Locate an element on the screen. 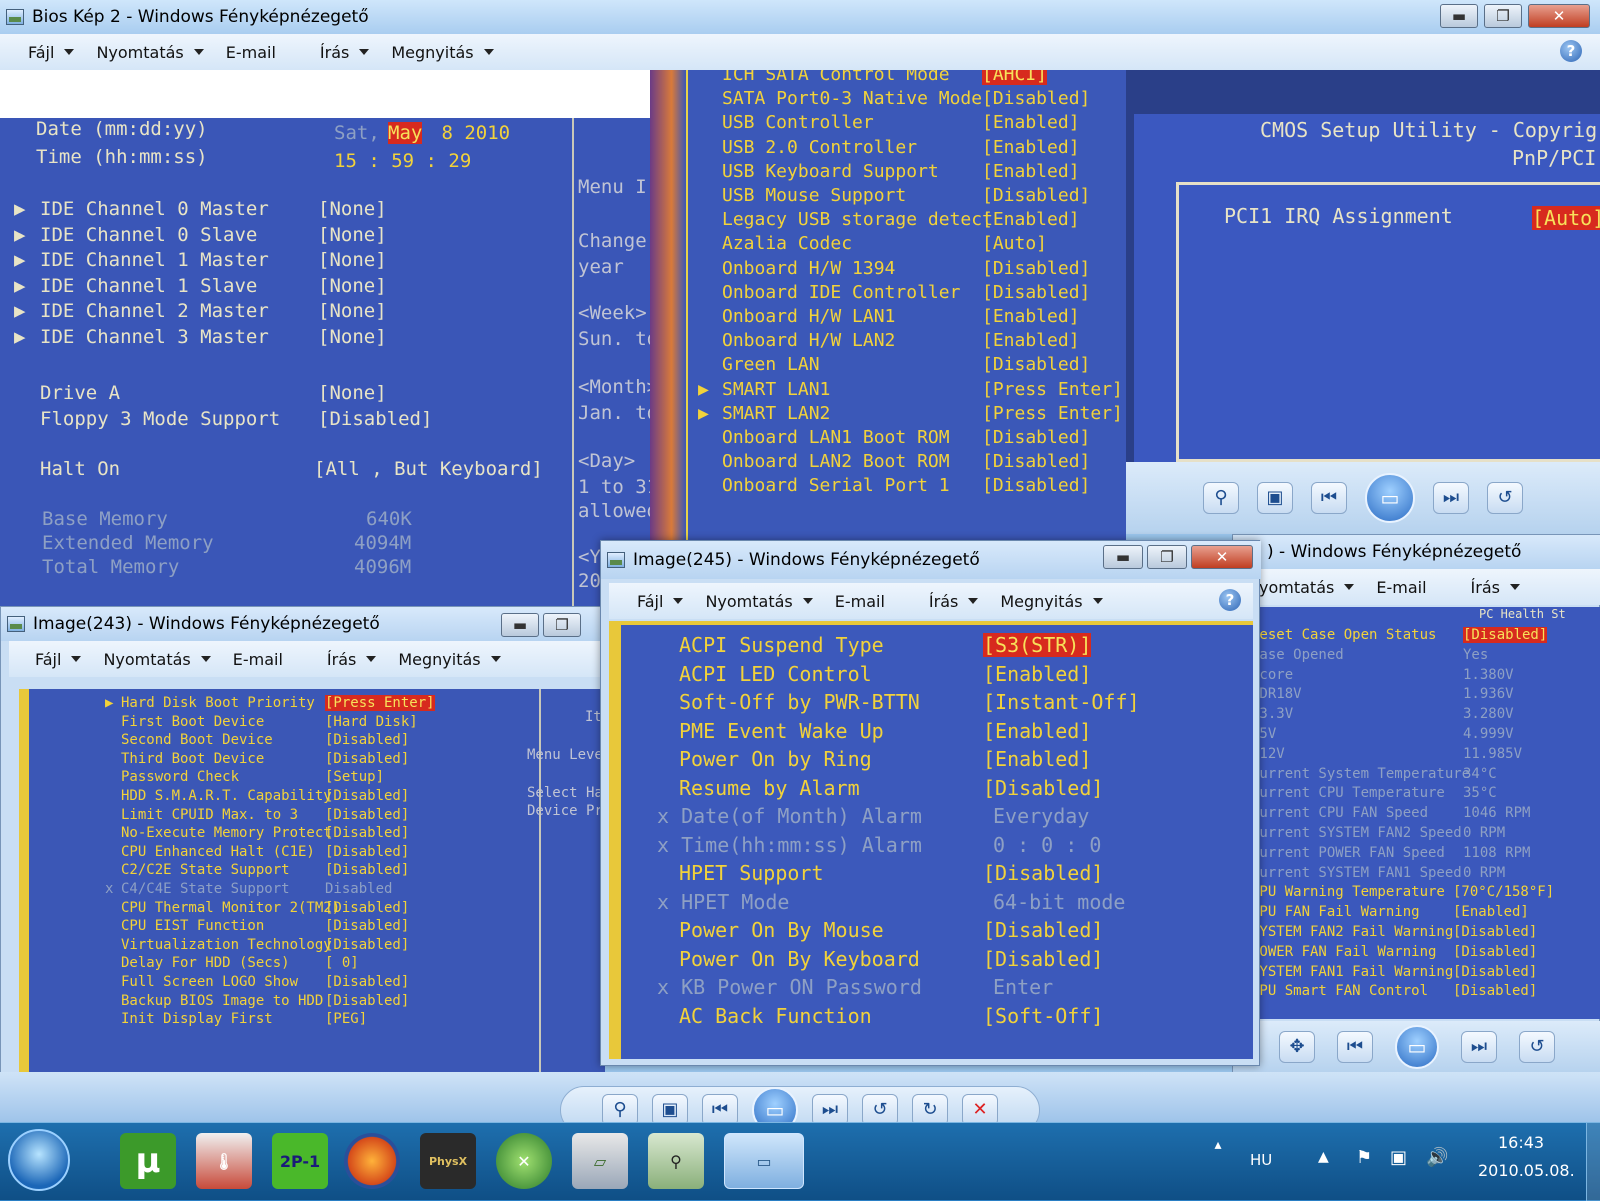 Image resolution: width=1600 pixels, height=1201 pixels. firefox-icon is located at coordinates (372, 1161).